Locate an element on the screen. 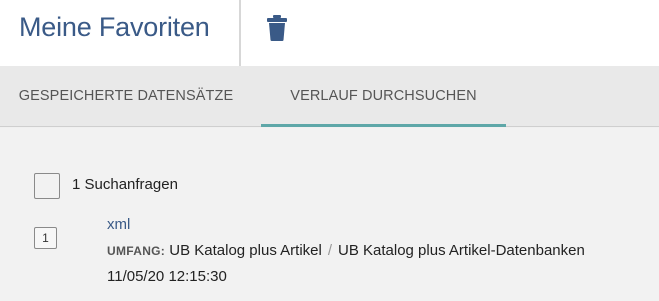 The image size is (659, 301). trash-icon is located at coordinates (277, 28).